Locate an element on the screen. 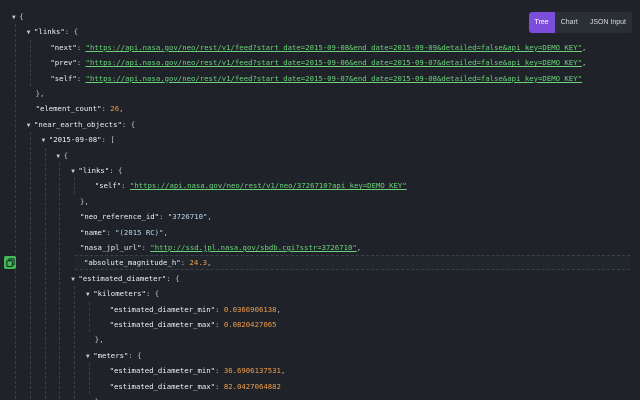  json-line: } is located at coordinates (320, 397).